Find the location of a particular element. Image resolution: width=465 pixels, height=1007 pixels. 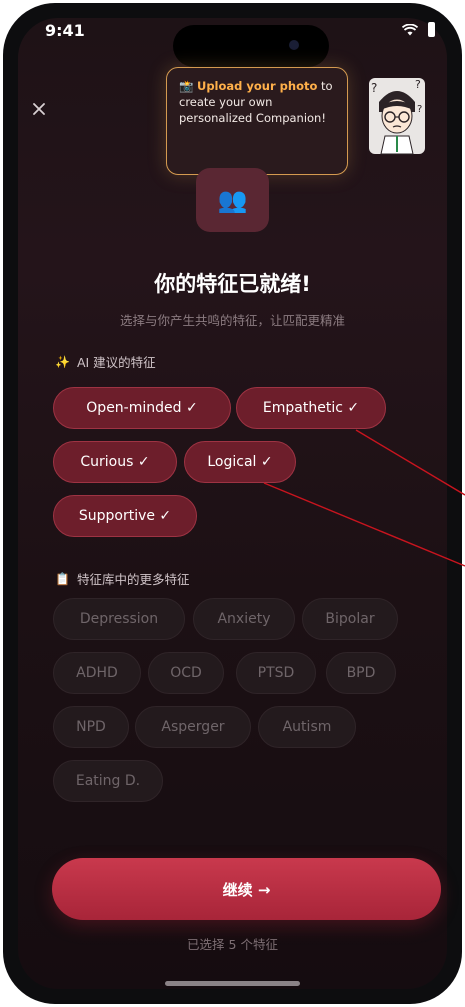

library-section-label: 特征库中的更多特征 is located at coordinates (133, 579).